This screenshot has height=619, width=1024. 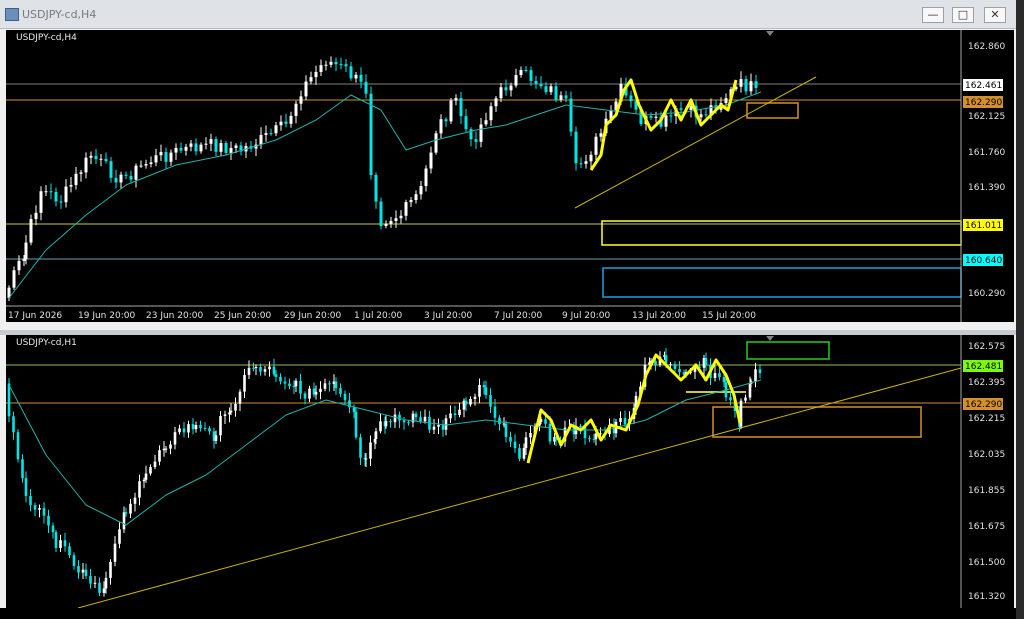 What do you see at coordinates (448, 316) in the screenshot?
I see `x-tick-h4: 3 Jul 20:00` at bounding box center [448, 316].